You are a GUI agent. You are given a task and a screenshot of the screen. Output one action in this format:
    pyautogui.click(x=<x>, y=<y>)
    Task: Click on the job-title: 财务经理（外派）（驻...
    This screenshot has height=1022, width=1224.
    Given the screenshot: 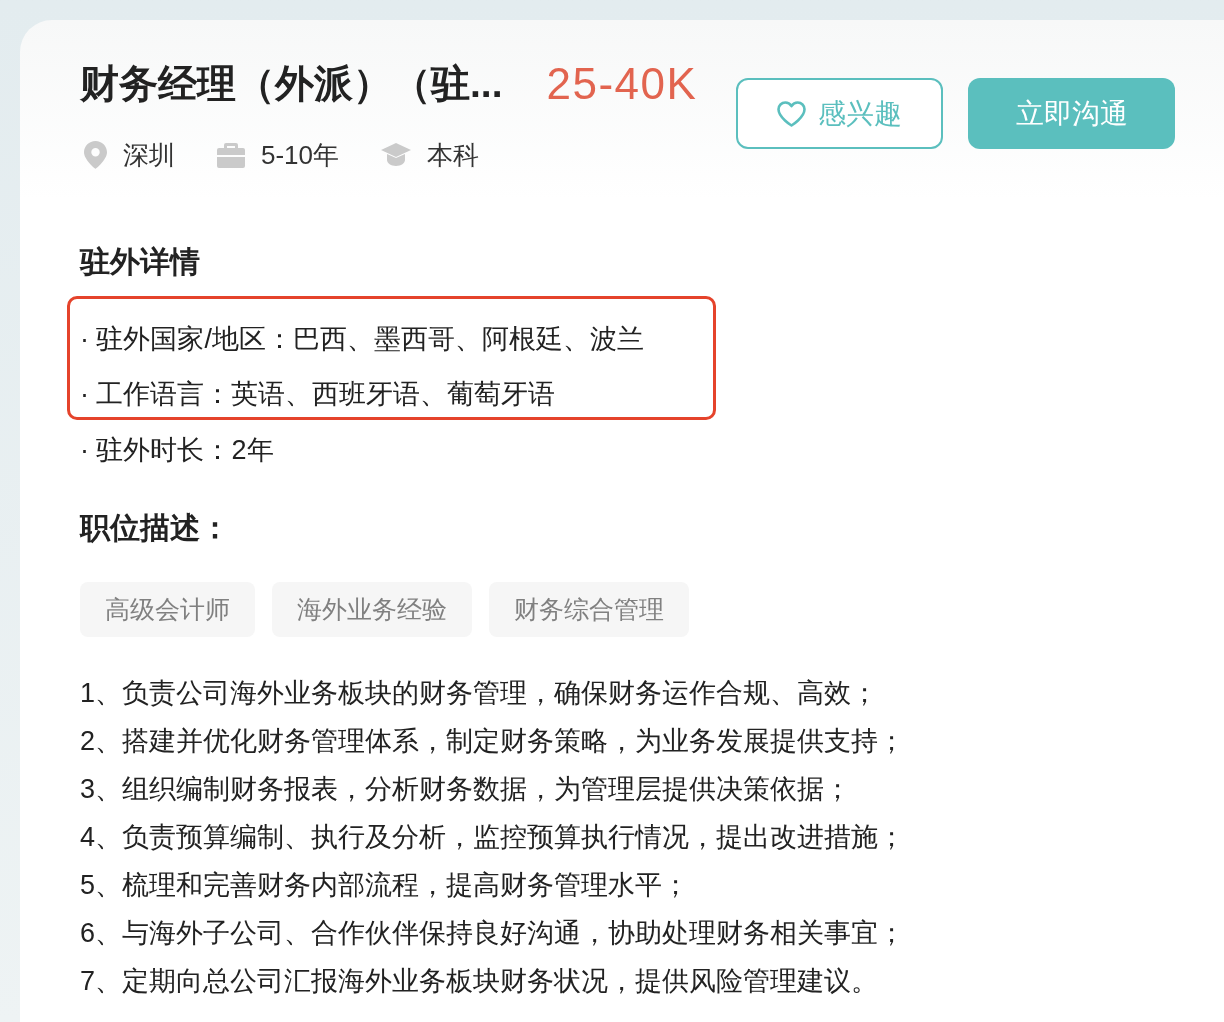 What is the action you would take?
    pyautogui.click(x=291, y=84)
    